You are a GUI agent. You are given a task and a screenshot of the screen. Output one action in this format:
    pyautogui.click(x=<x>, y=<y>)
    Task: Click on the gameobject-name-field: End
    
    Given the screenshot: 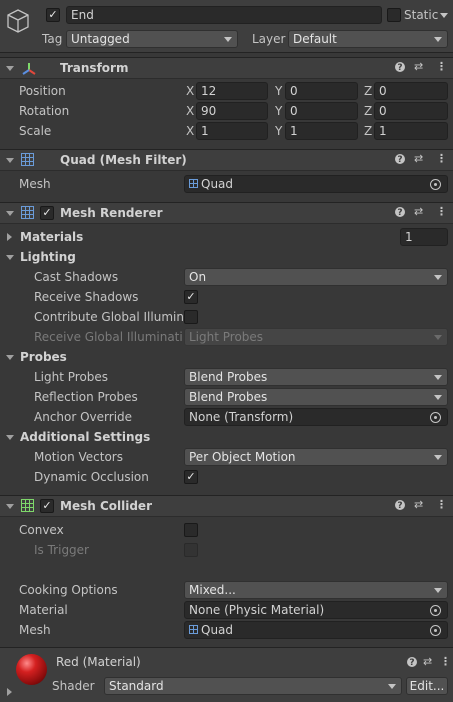 What is the action you would take?
    pyautogui.click(x=224, y=15)
    